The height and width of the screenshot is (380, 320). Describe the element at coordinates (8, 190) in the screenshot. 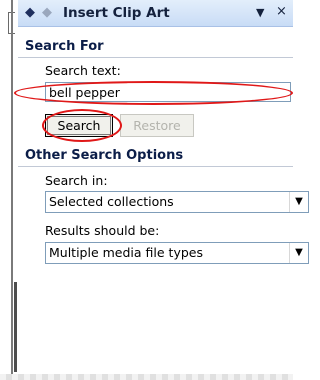

I see `document-frame-edge` at that location.